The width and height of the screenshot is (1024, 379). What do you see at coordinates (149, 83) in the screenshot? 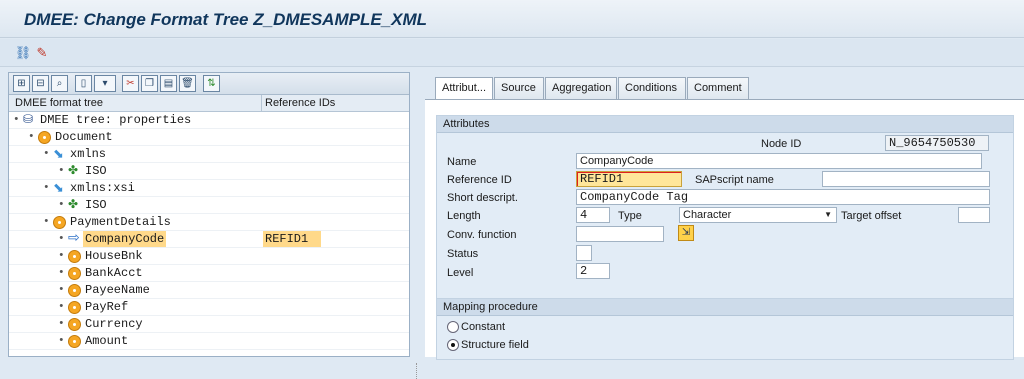
I see `copy-icon: ❐` at bounding box center [149, 83].